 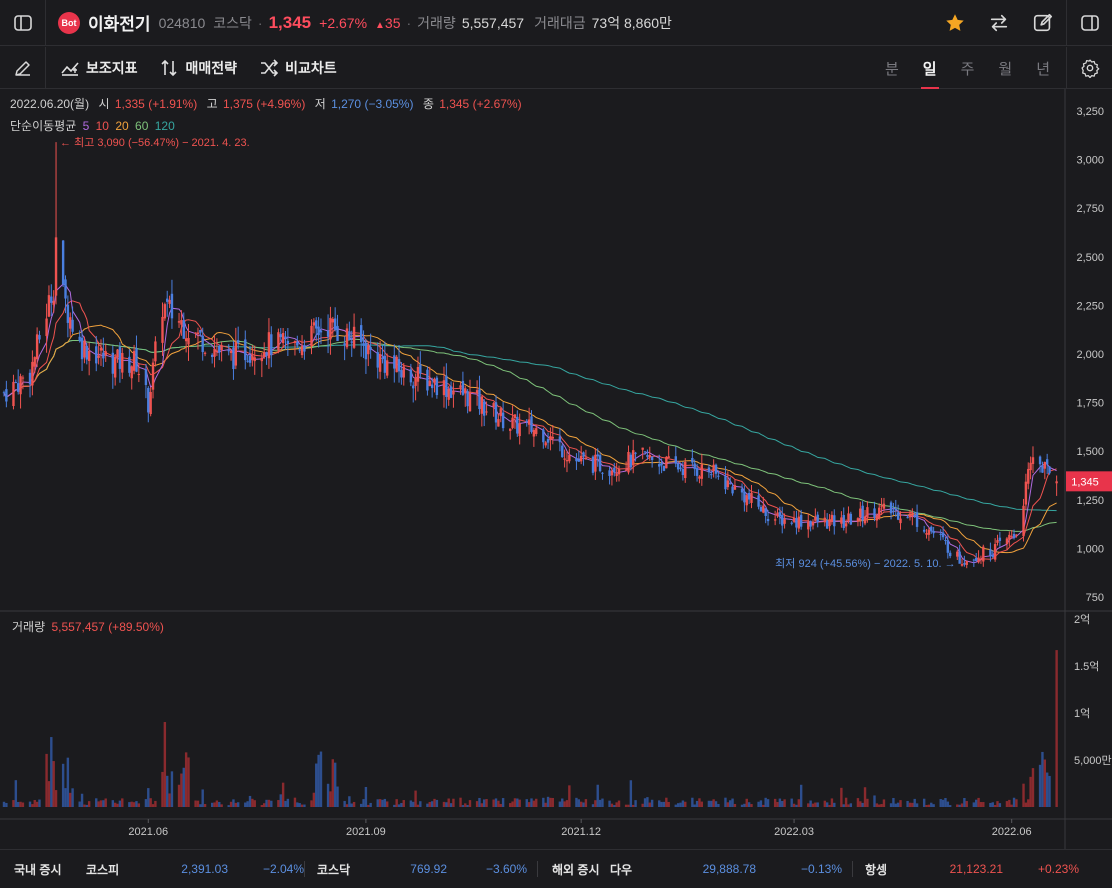 I want to click on toggle-left-panel-button, so click(x=23, y=23).